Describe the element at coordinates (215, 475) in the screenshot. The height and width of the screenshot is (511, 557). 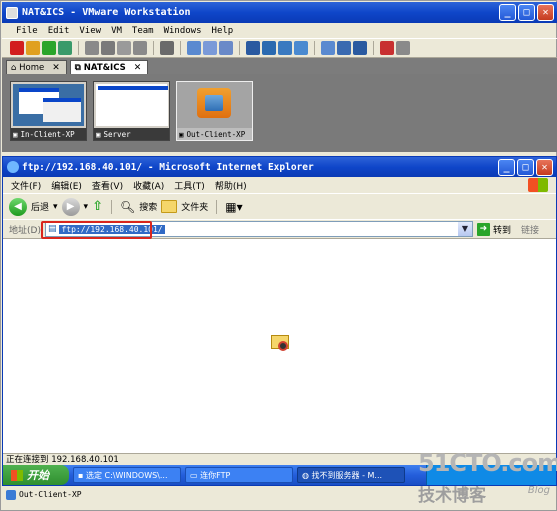
I see `taskbar-item-label: 连你FTP` at that location.